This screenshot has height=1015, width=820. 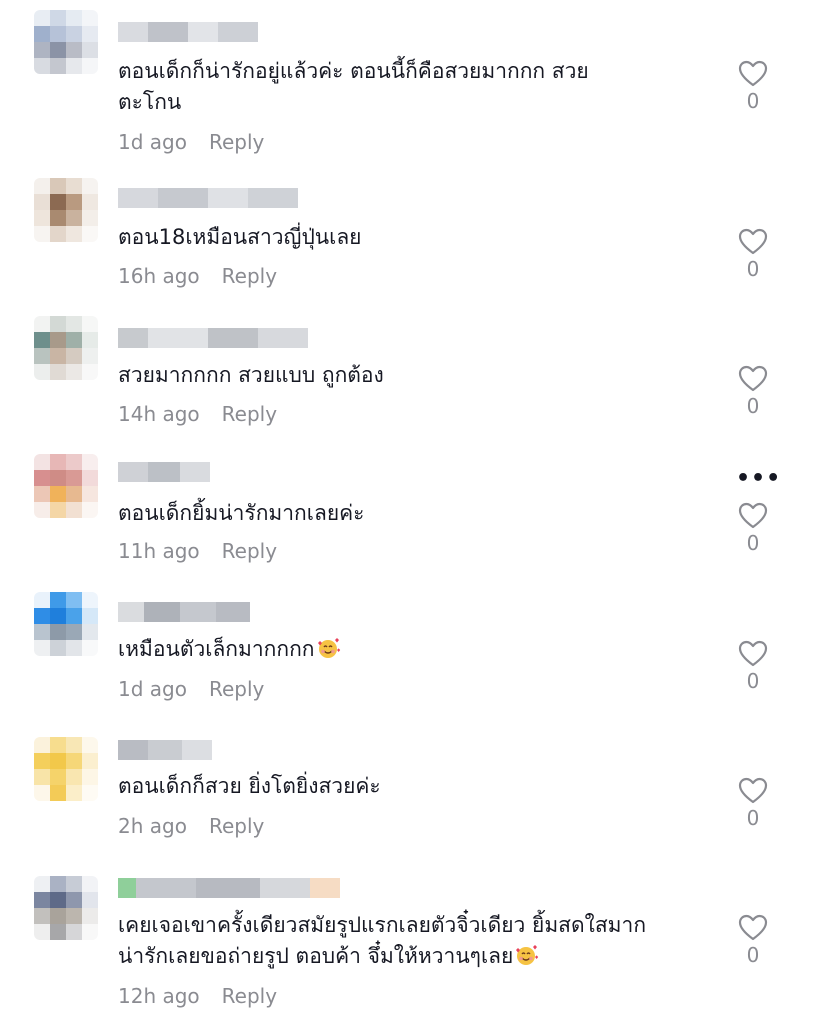 What do you see at coordinates (418, 649) in the screenshot?
I see `comment-text: เหมือนตัวเล็กมากกกก` at bounding box center [418, 649].